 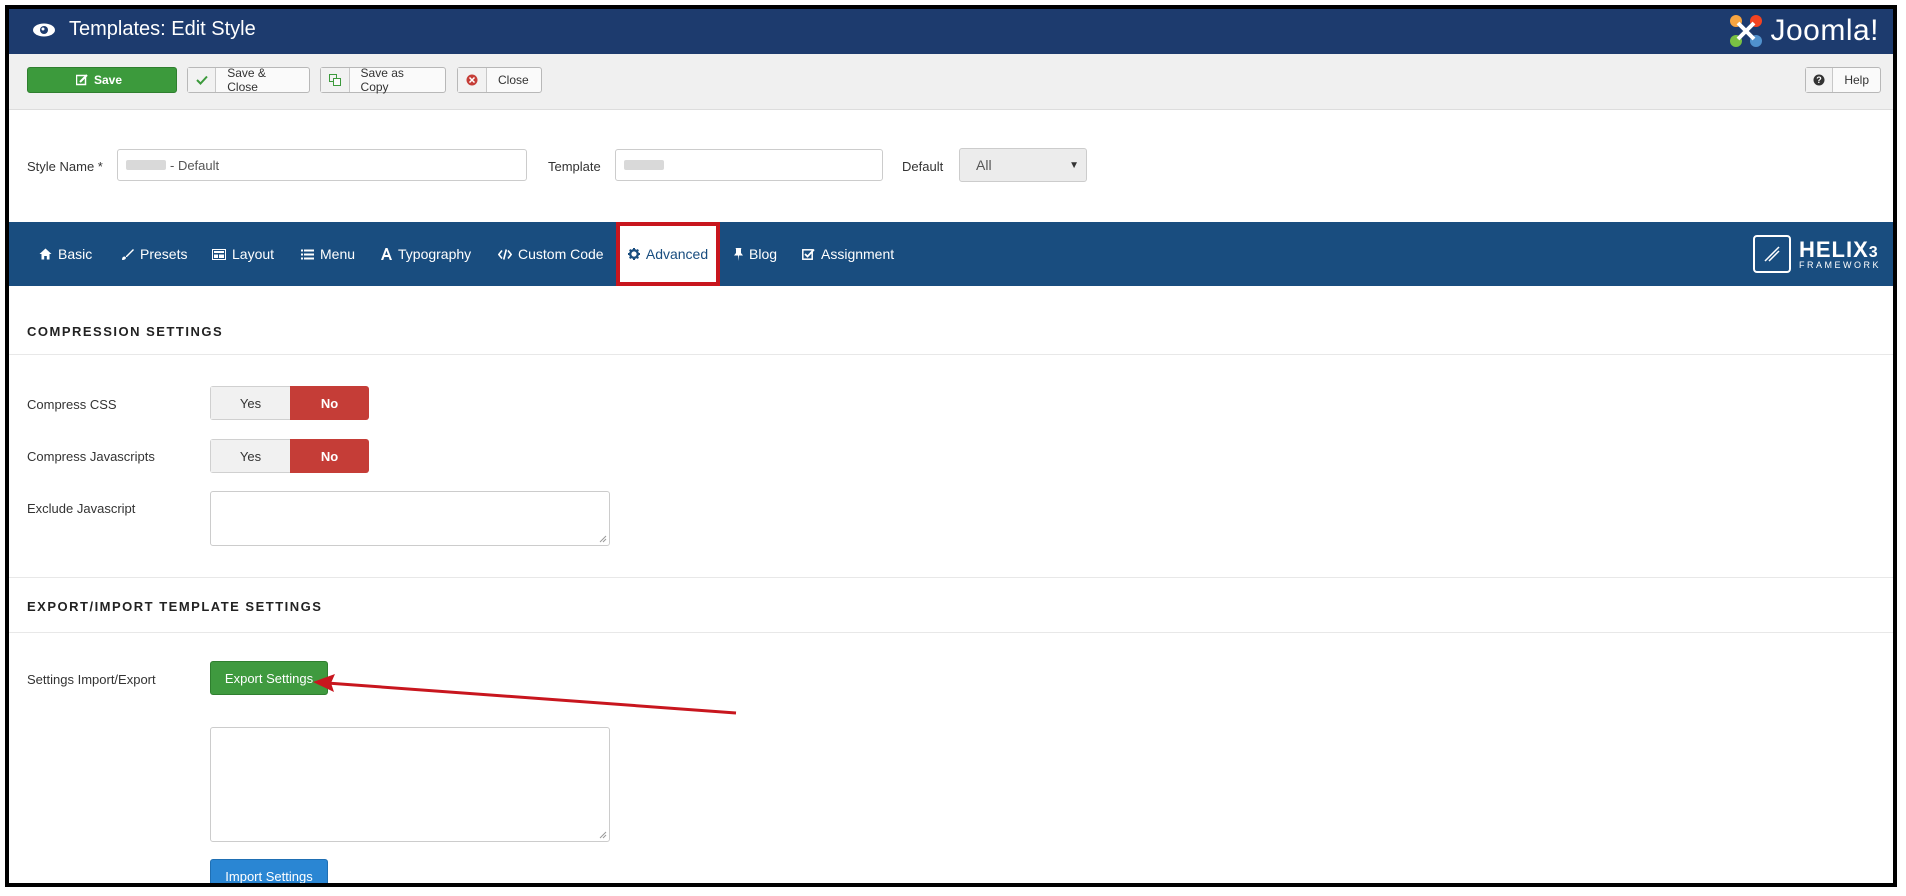 I want to click on template-label: Template, so click(x=574, y=166).